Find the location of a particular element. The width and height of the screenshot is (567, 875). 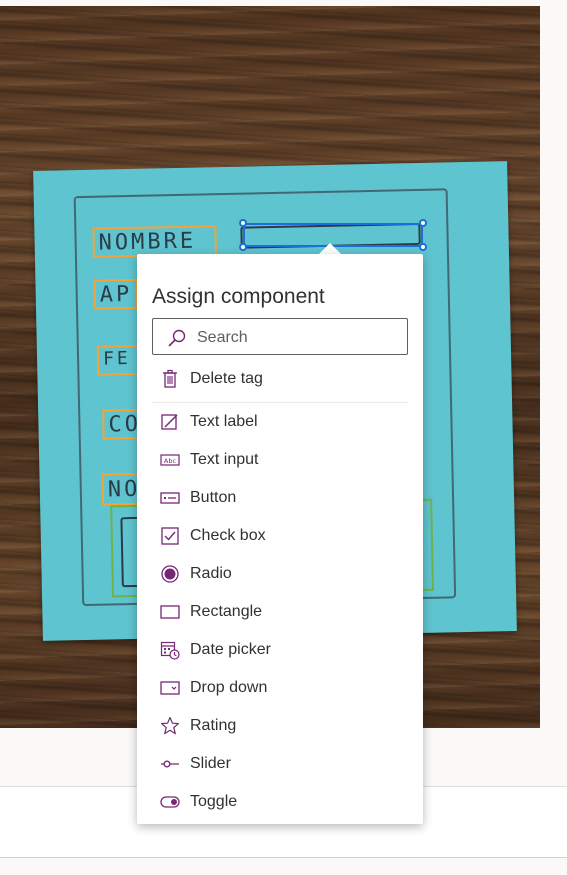

search-input: Search is located at coordinates (280, 336).